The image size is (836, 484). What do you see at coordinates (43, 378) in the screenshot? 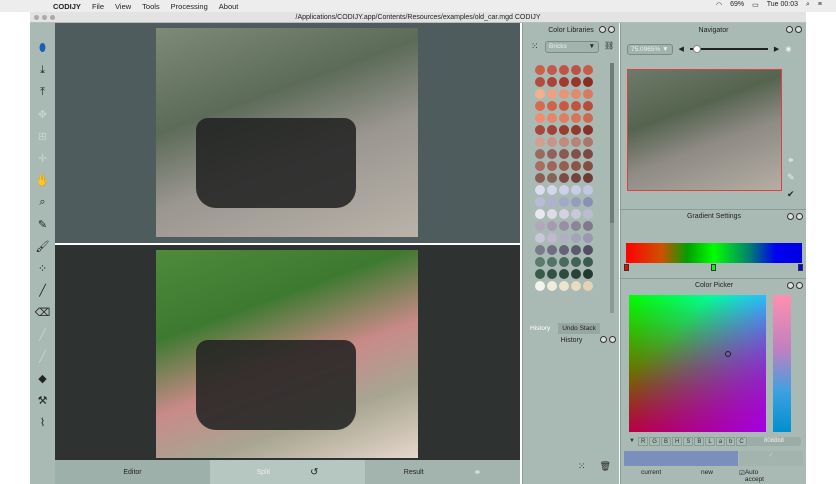
I see `fill-bucket-icon: ◆` at bounding box center [43, 378].